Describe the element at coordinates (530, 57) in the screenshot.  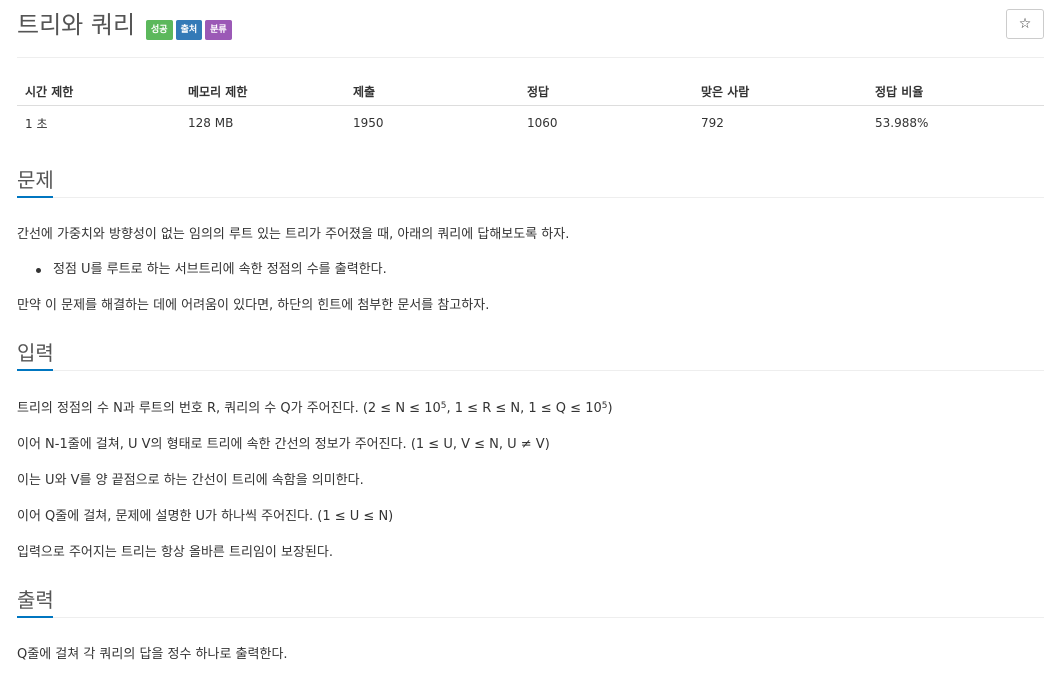
I see `title-divider` at that location.